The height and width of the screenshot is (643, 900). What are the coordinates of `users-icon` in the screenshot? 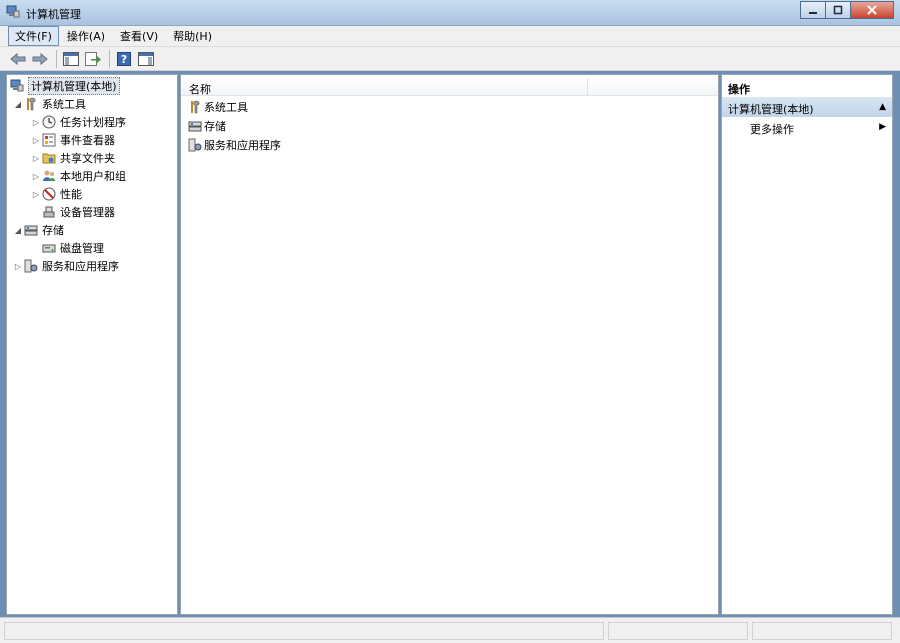 It's located at (49, 176).